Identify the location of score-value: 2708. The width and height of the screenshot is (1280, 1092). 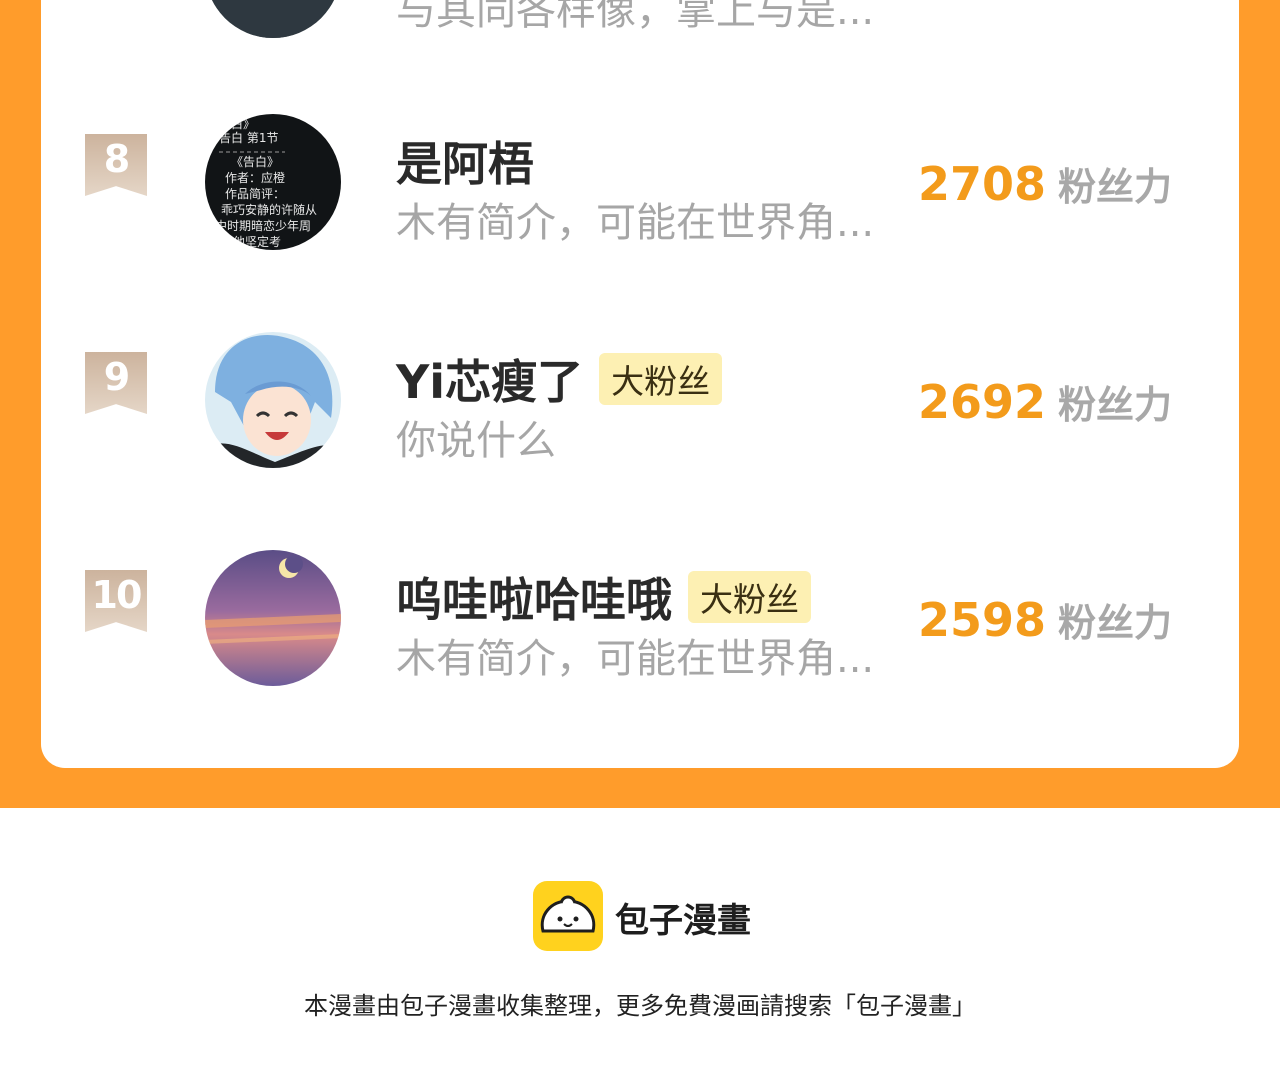
(982, 184).